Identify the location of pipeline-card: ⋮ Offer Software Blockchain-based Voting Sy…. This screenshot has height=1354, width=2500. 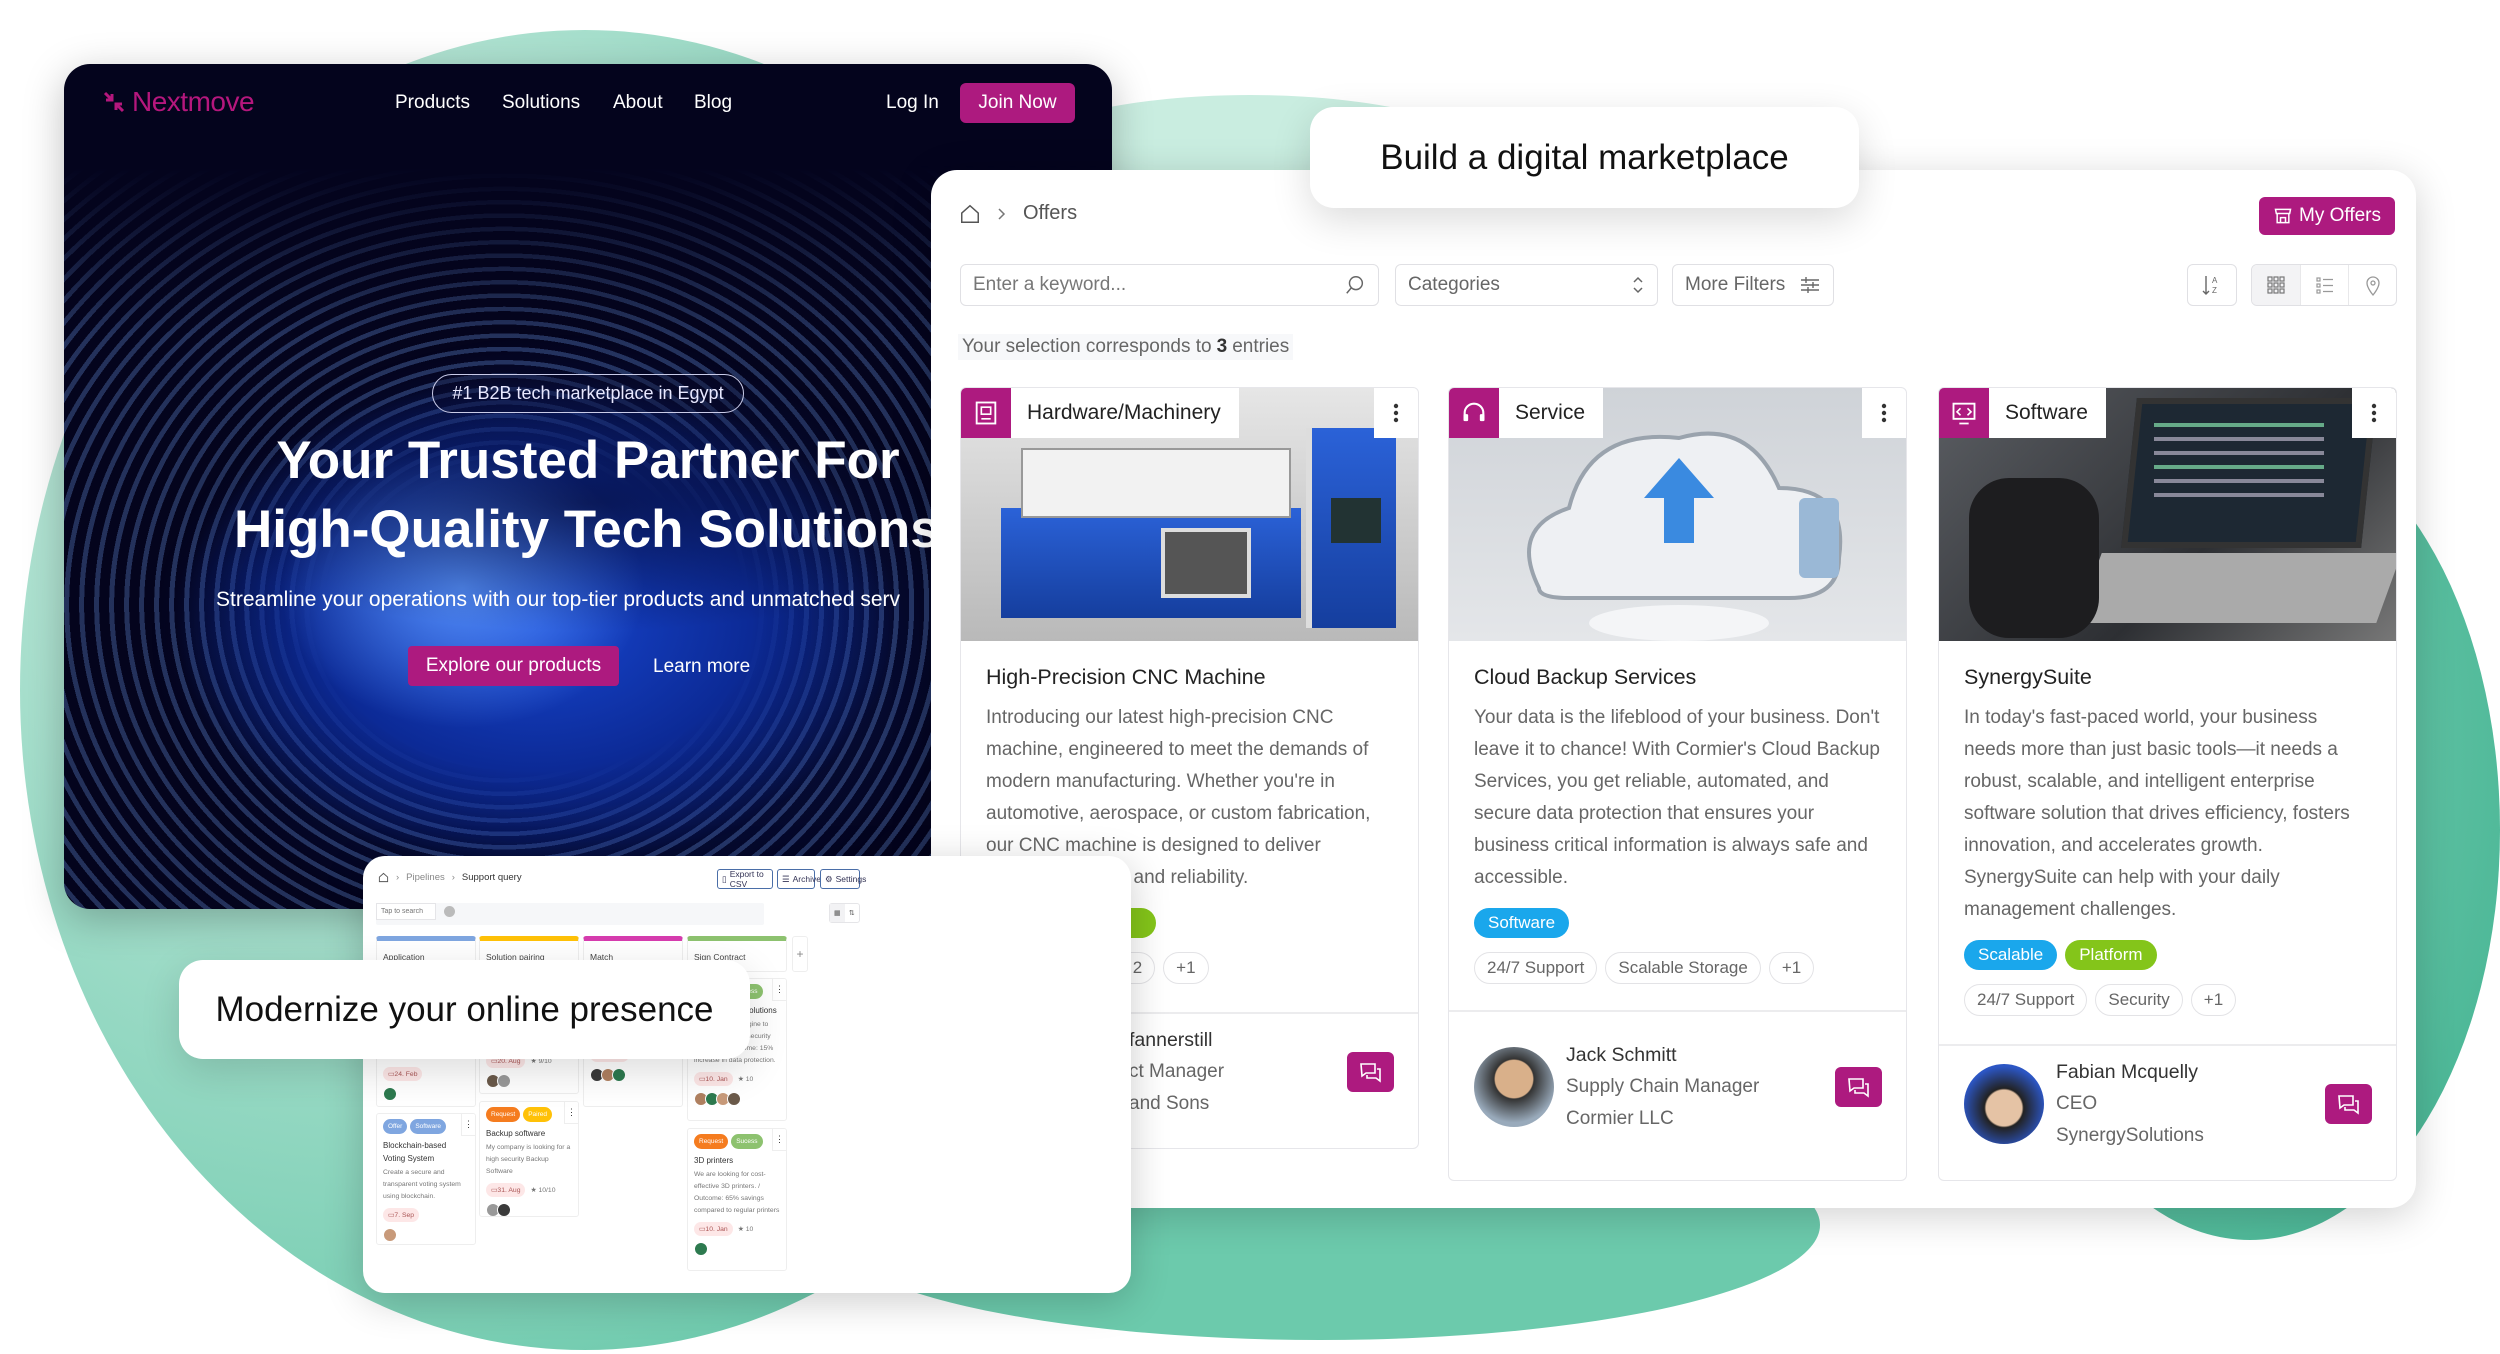
(426, 1179).